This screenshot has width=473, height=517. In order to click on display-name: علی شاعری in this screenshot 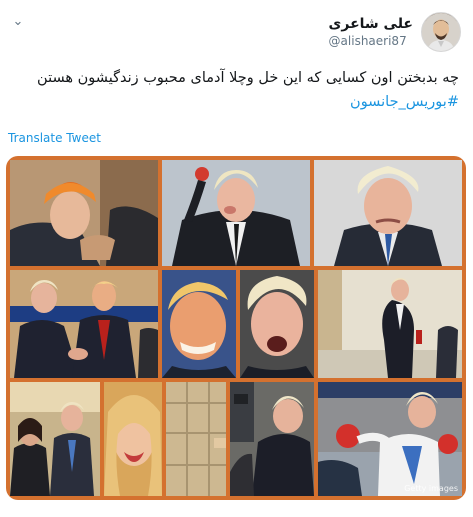, I will do `click(371, 24)`.